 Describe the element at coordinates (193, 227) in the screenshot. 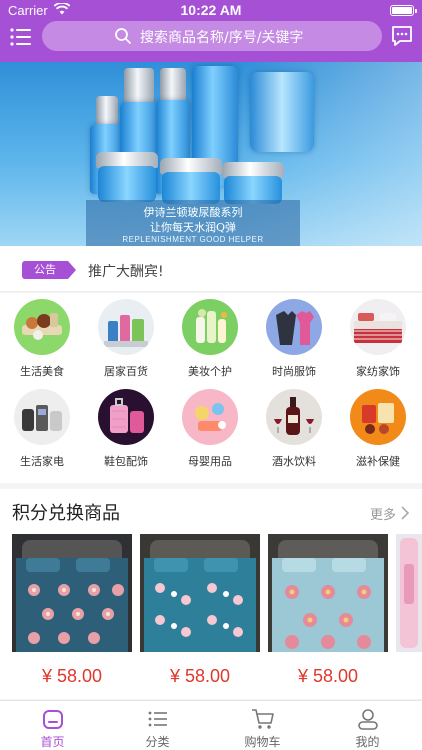

I see `banner-subline: 让你每天水润Q弹` at that location.